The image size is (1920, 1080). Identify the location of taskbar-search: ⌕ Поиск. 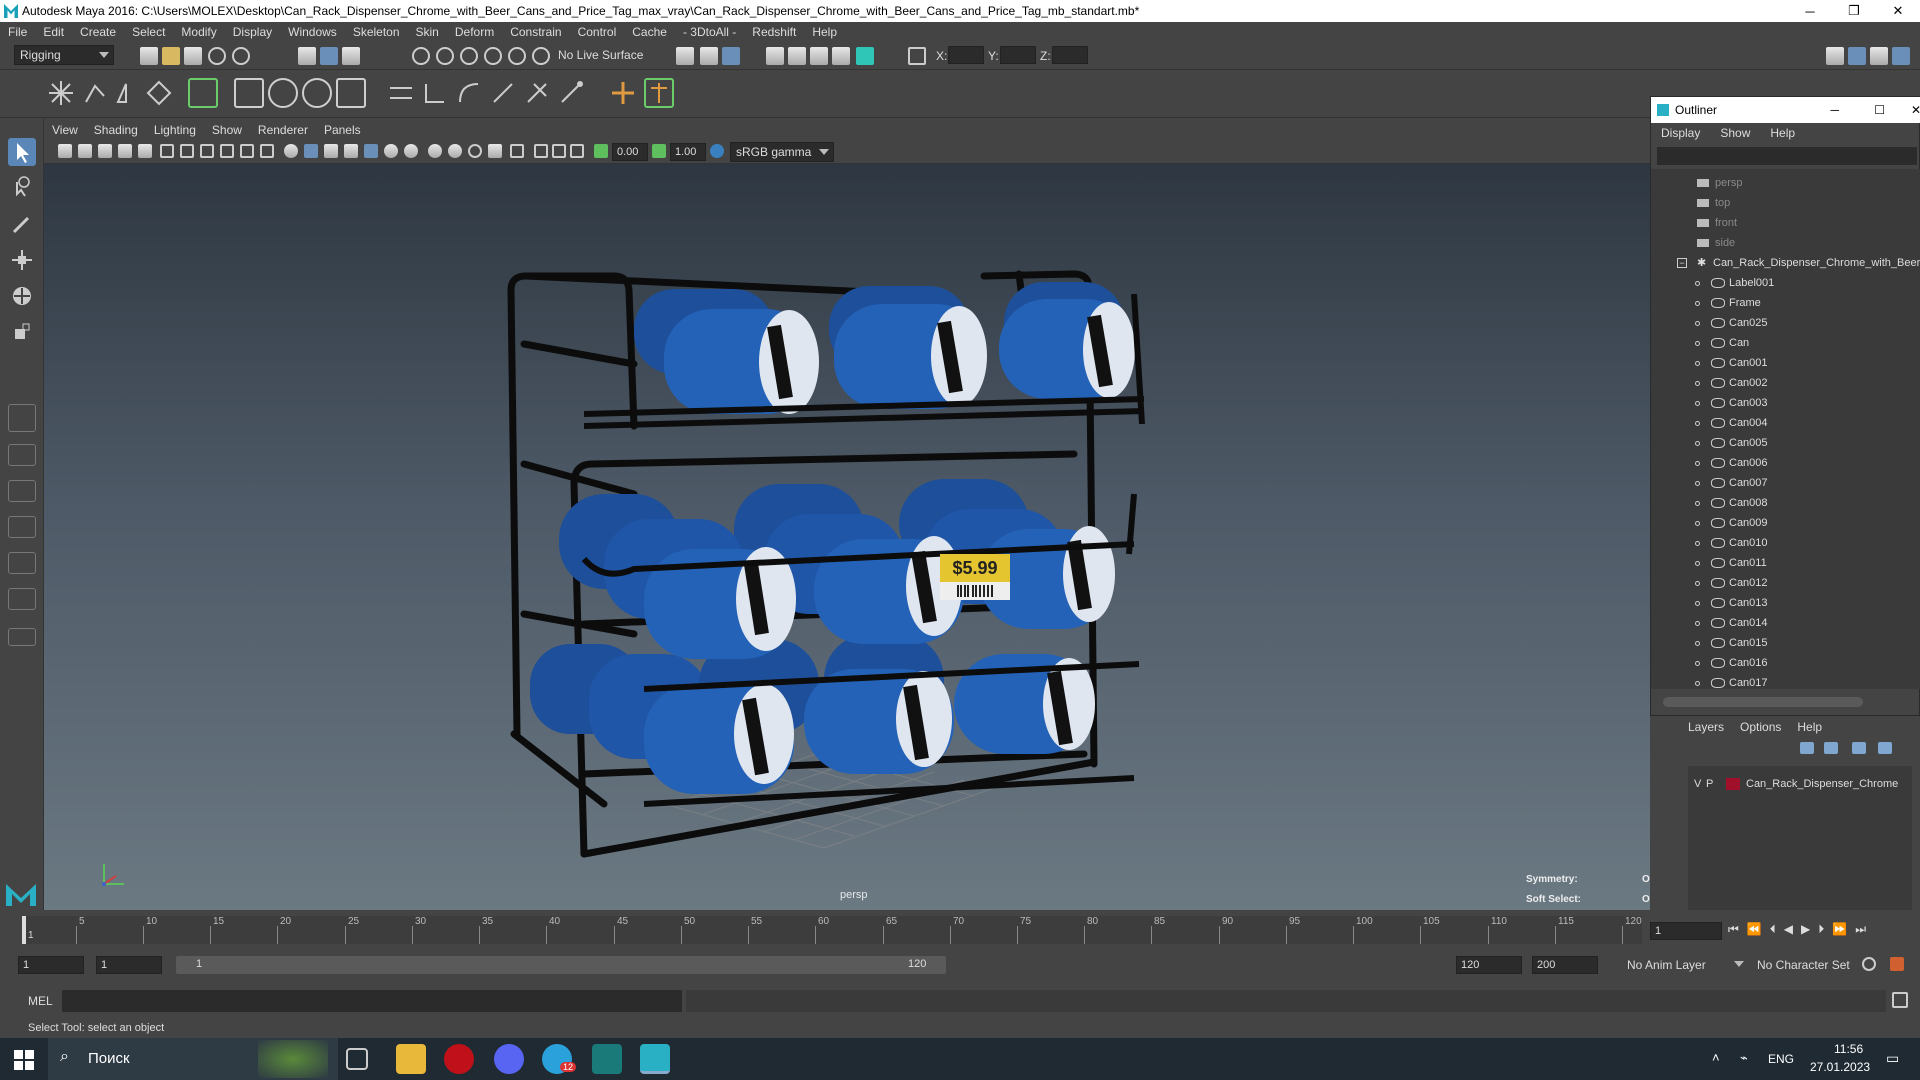
(193, 1059).